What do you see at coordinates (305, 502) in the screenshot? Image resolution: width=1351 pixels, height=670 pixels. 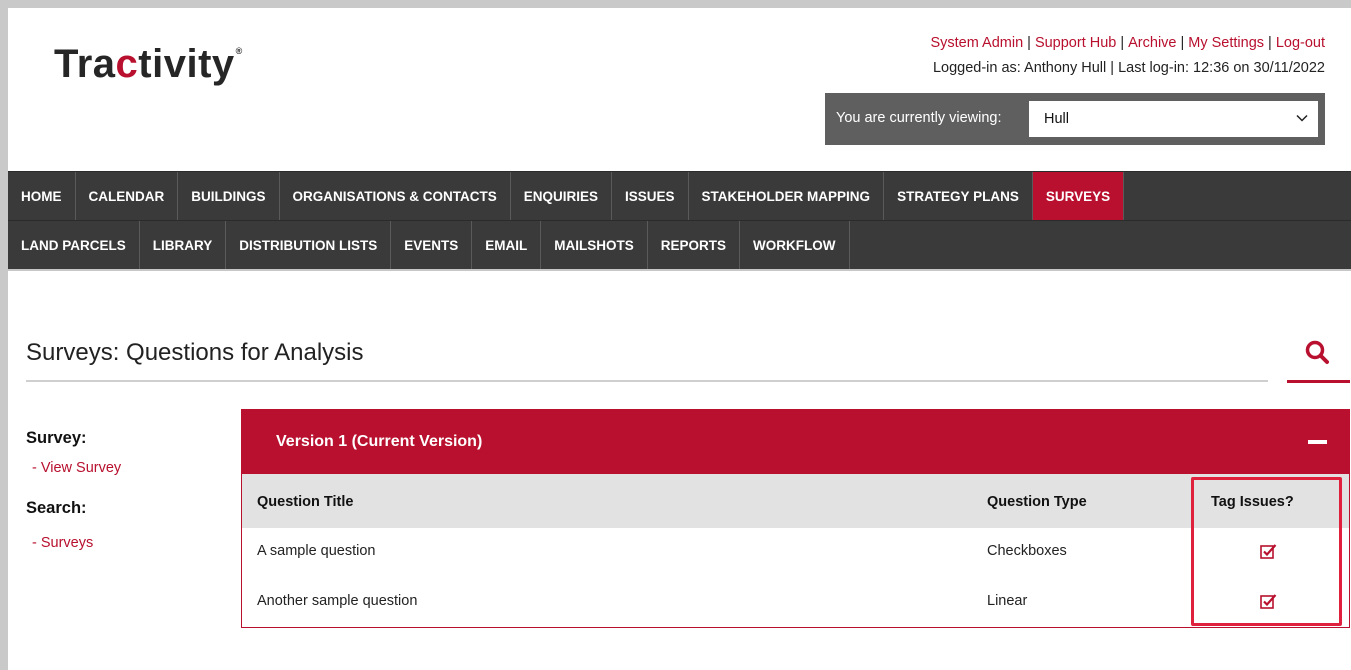 I see `column-question-title: Question Title` at bounding box center [305, 502].